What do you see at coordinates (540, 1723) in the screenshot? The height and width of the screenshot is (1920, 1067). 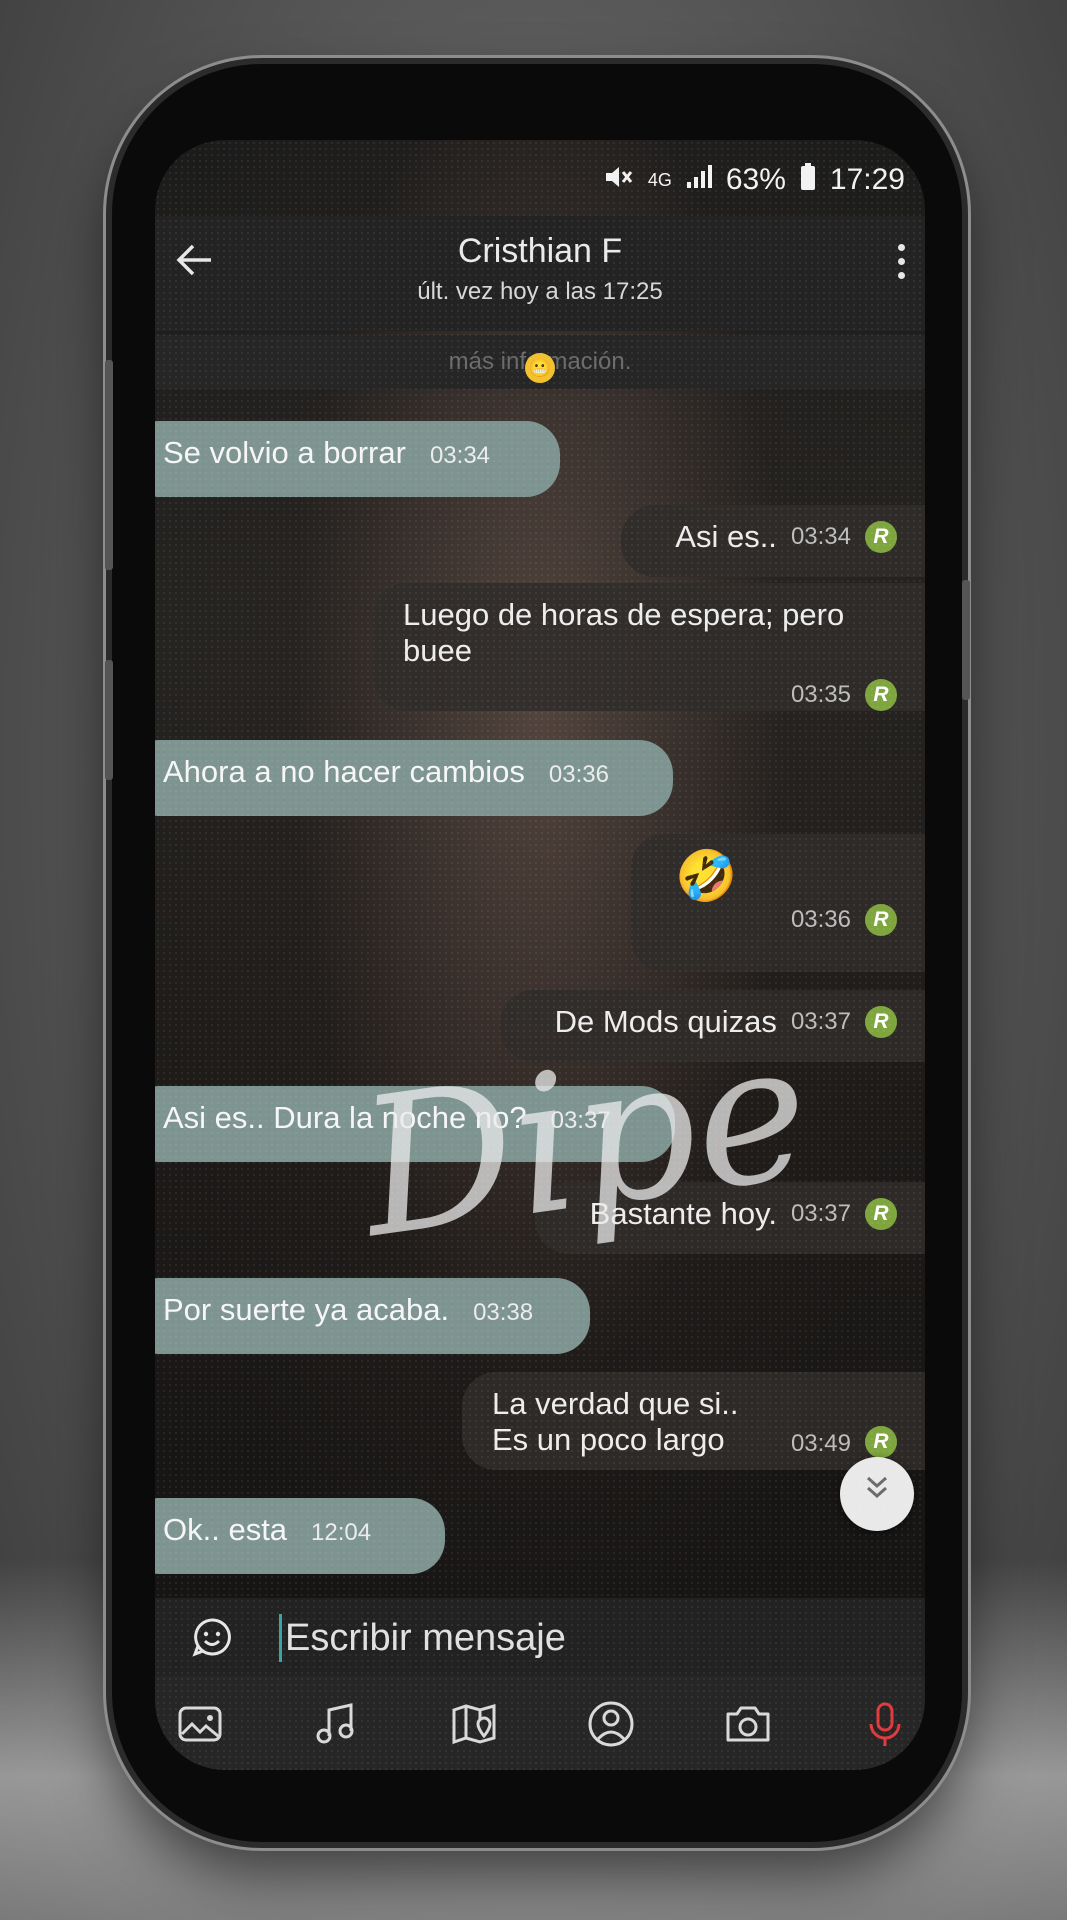 I see `attachment-toolbar` at bounding box center [540, 1723].